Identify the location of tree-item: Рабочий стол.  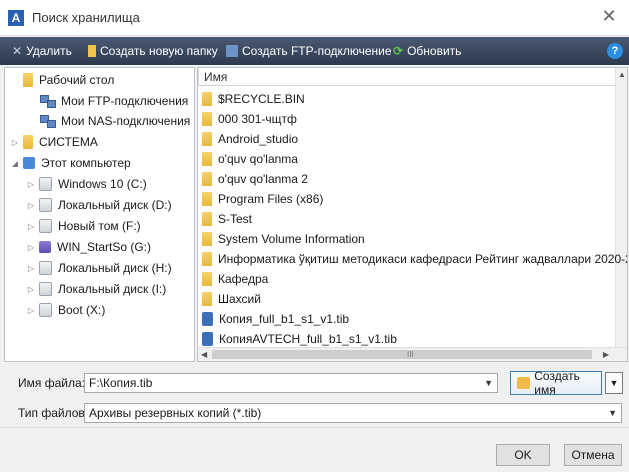
(61, 80).